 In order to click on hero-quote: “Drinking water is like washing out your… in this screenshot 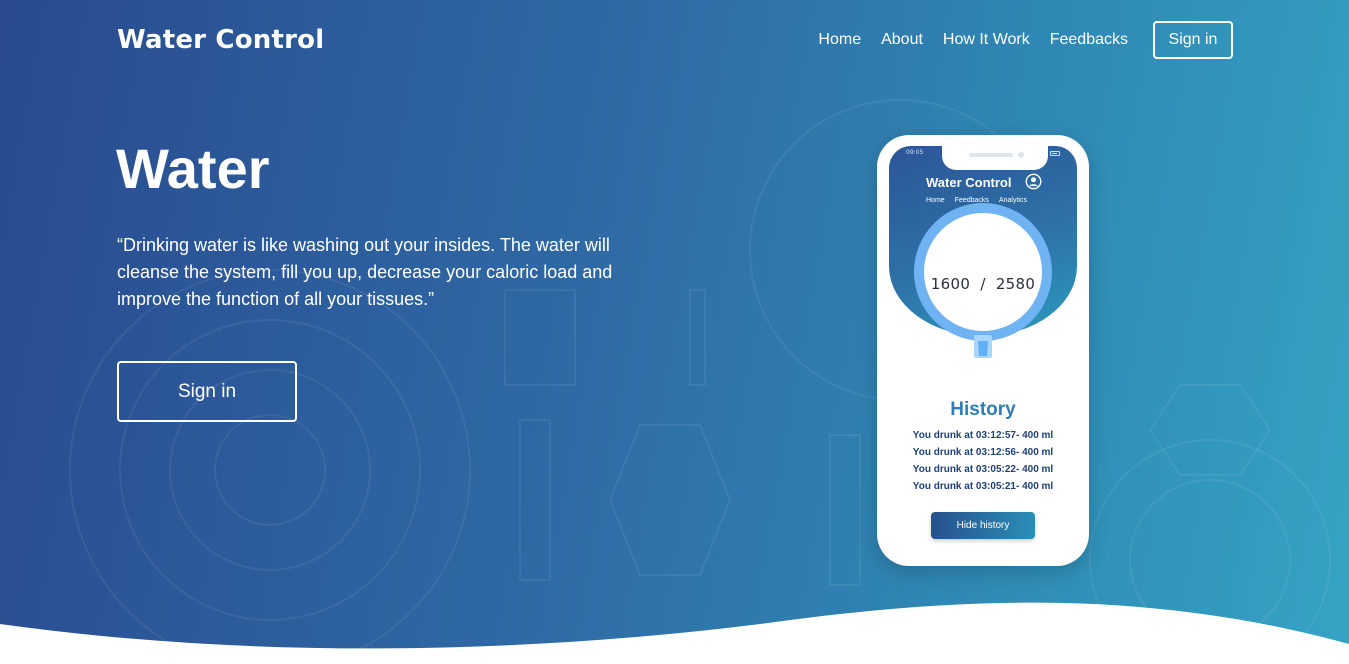, I will do `click(365, 272)`.